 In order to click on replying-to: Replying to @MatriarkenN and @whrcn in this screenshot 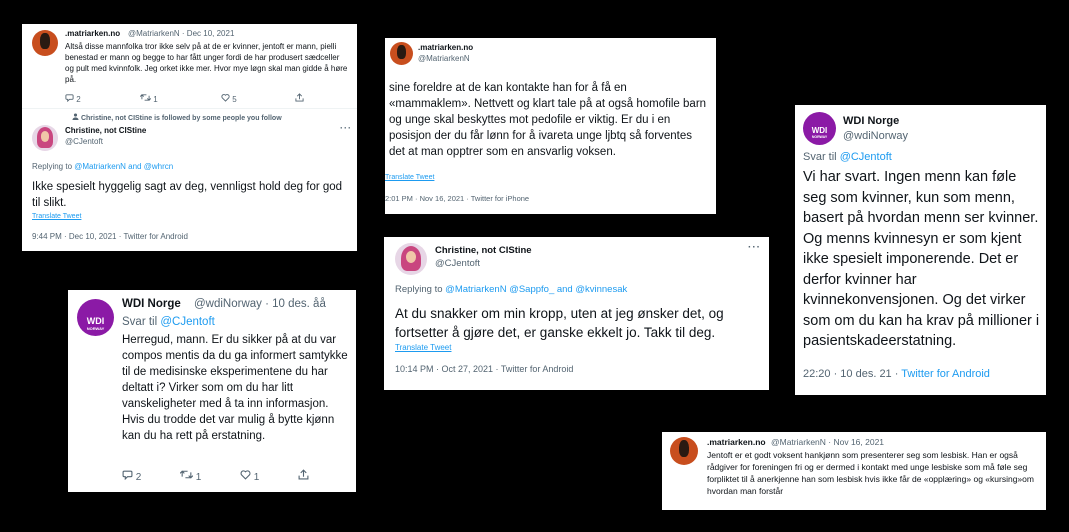, I will do `click(103, 166)`.